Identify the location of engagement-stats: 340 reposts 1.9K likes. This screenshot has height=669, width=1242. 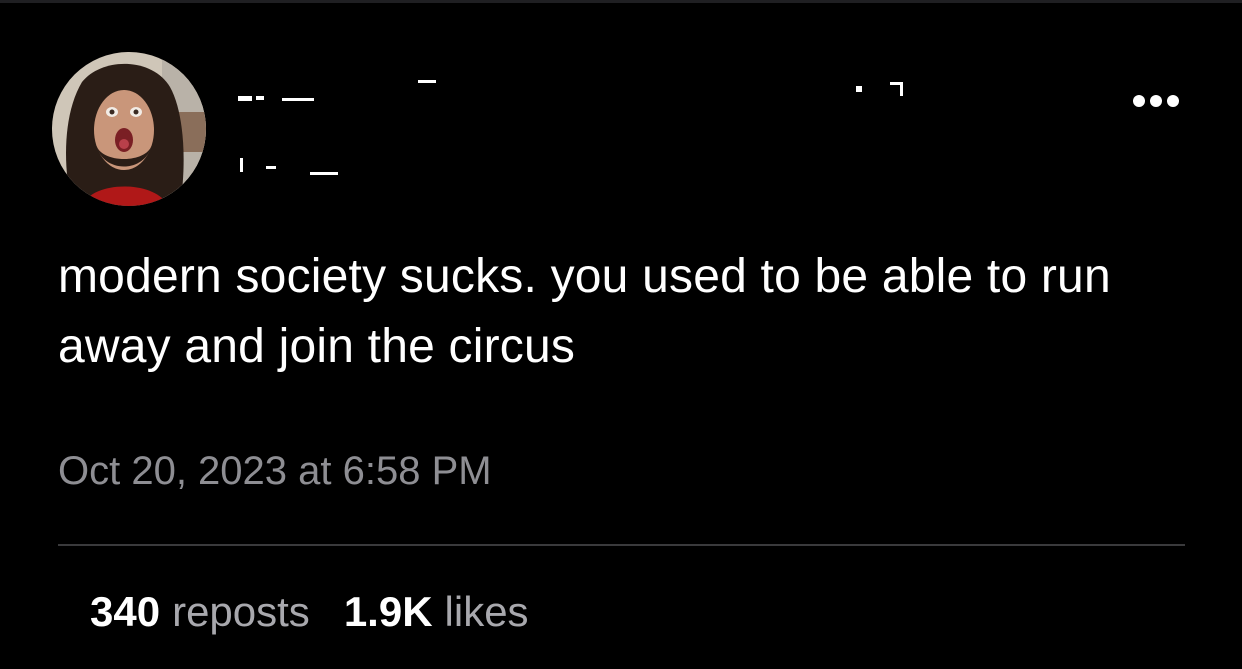
(309, 612).